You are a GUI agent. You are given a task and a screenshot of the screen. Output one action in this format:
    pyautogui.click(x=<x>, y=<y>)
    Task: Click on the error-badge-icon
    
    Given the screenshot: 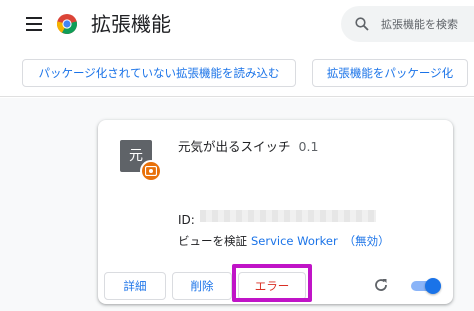 What is the action you would take?
    pyautogui.click(x=151, y=171)
    